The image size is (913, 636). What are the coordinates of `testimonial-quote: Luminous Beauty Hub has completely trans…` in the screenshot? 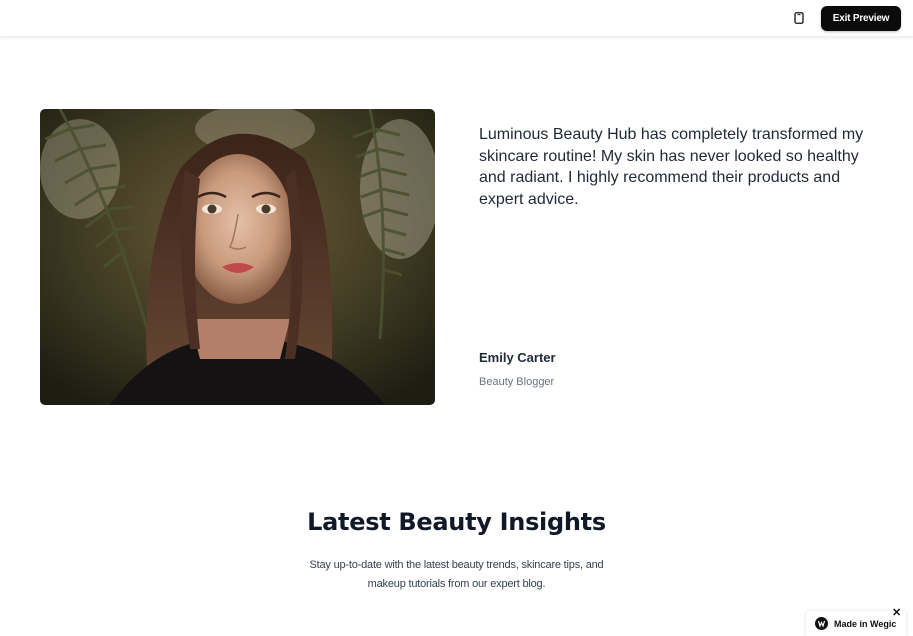 It's located at (674, 167).